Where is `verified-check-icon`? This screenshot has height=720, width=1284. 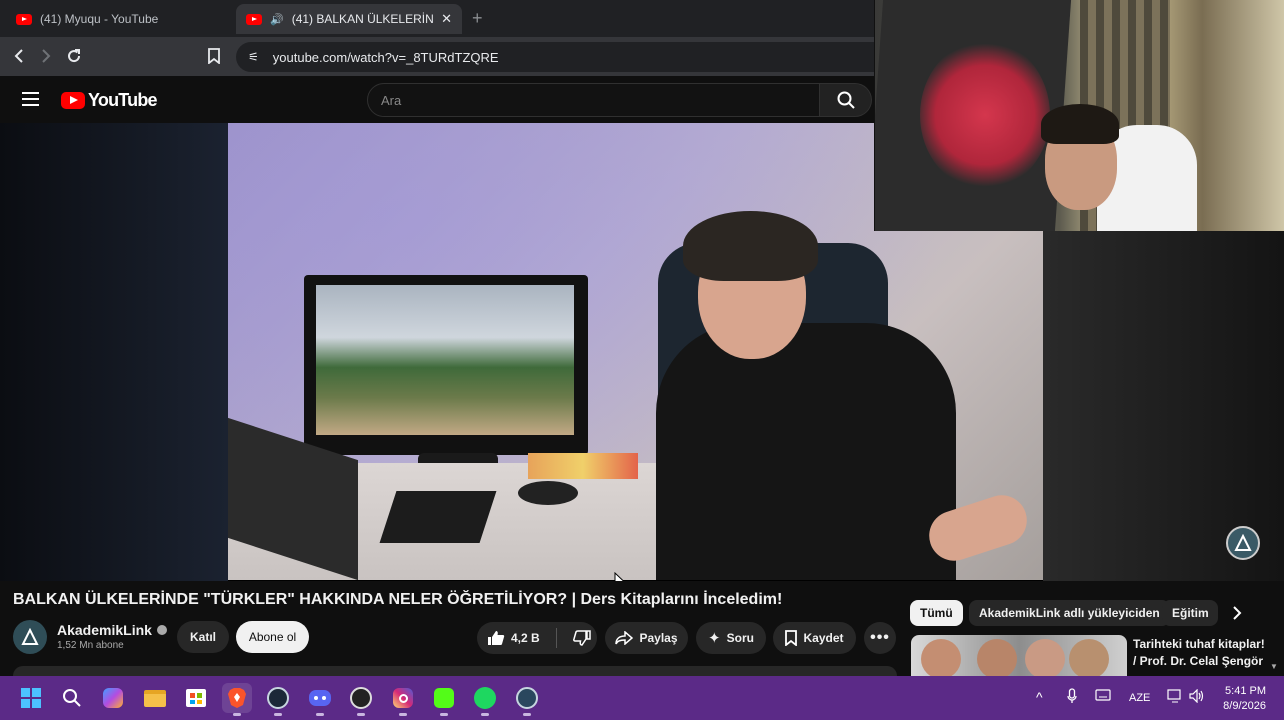
verified-check-icon is located at coordinates (161, 630).